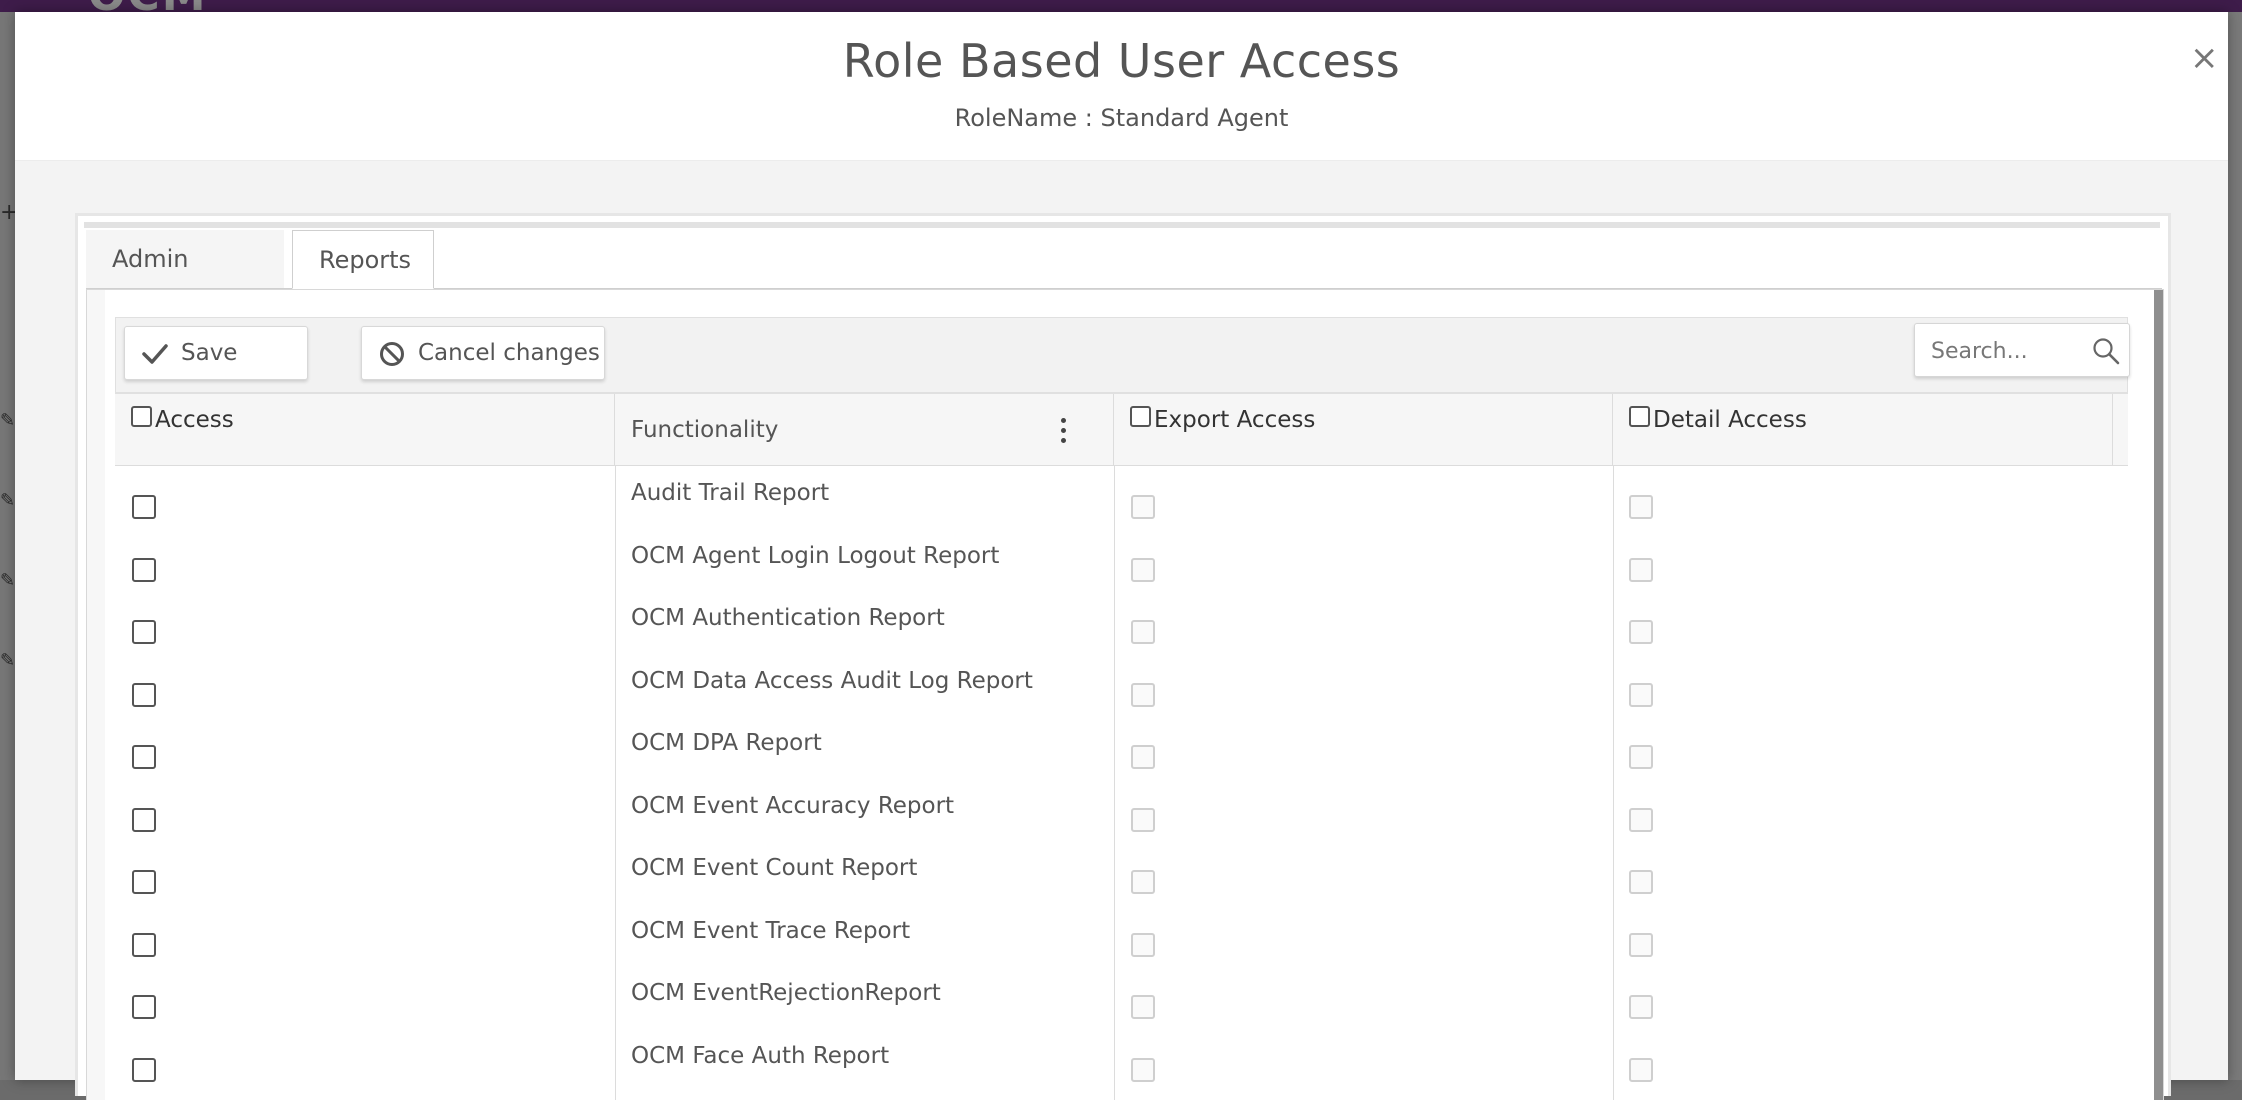 This screenshot has width=2242, height=1100. Describe the element at coordinates (760, 1055) in the screenshot. I see `functionality-cell: OCM Face Auth Report` at that location.